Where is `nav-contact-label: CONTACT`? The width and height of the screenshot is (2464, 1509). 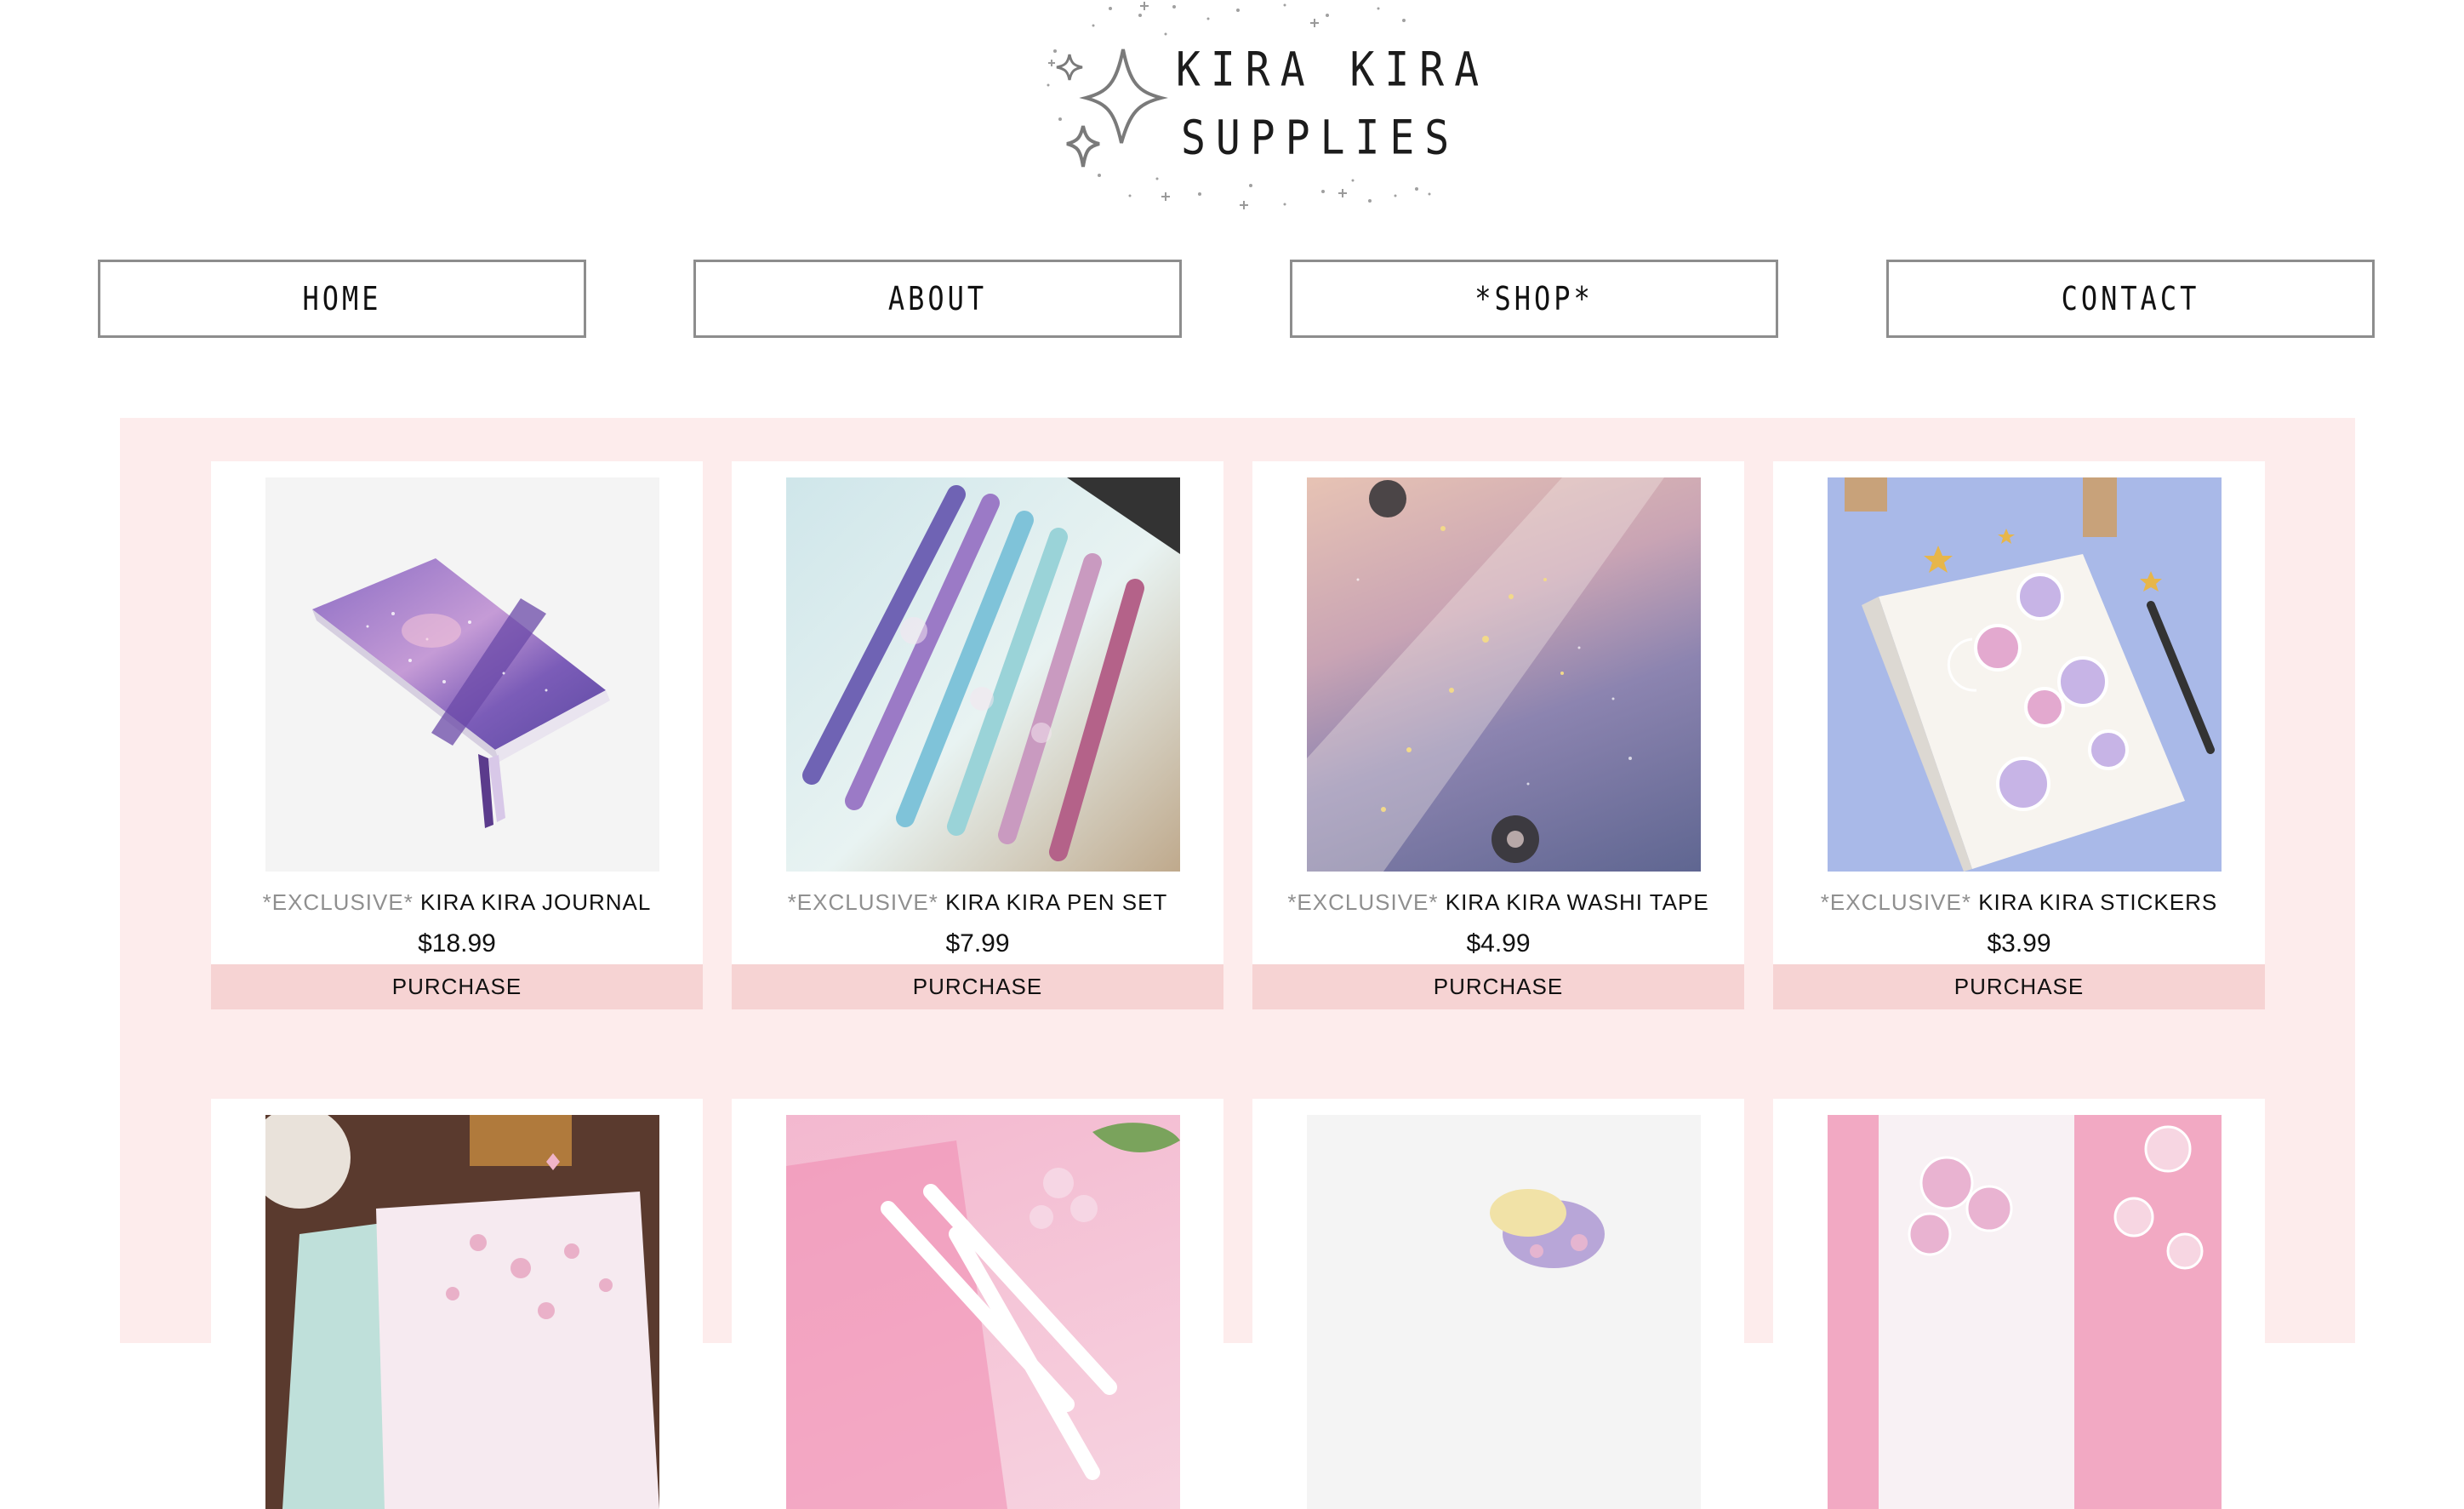
nav-contact-label: CONTACT is located at coordinates (2130, 298).